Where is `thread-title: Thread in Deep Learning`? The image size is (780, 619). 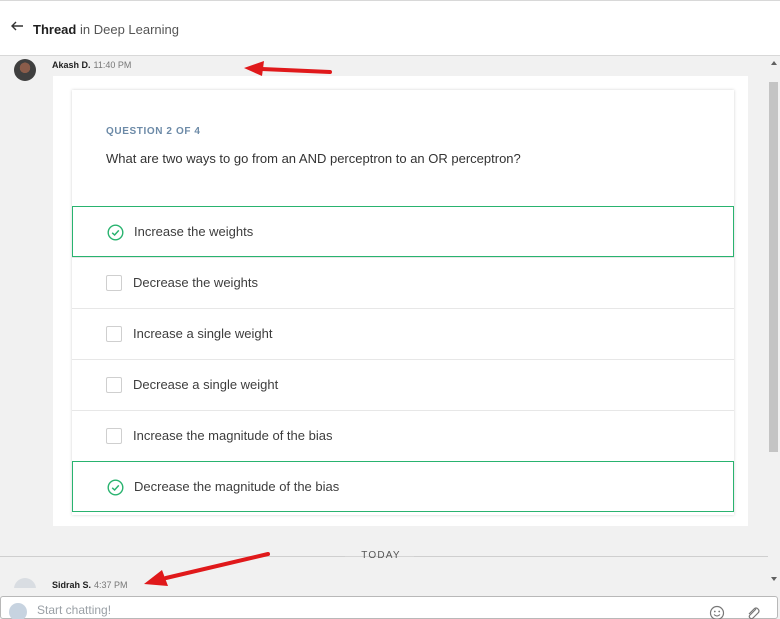
thread-title: Thread in Deep Learning is located at coordinates (106, 29).